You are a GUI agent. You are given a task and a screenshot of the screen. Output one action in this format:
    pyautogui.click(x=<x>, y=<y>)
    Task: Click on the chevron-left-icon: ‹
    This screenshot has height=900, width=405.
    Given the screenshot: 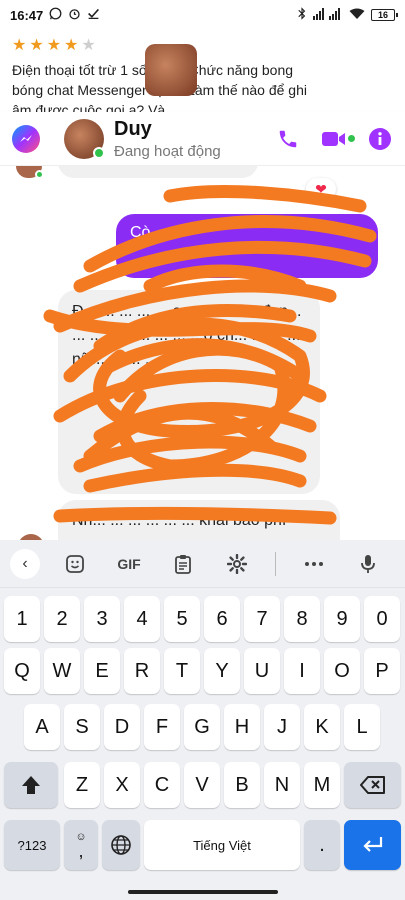 What is the action you would take?
    pyautogui.click(x=25, y=563)
    